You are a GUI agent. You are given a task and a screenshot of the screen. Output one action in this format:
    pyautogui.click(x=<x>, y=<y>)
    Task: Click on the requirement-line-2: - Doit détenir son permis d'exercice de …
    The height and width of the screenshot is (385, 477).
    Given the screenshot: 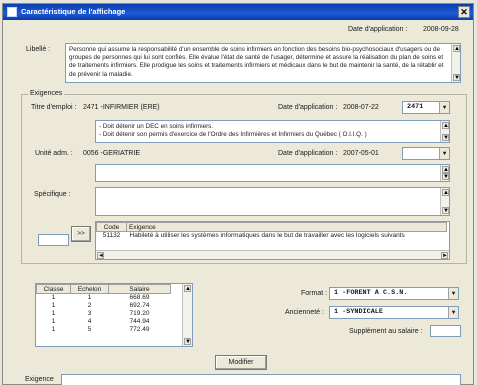 What is the action you would take?
    pyautogui.click(x=233, y=134)
    